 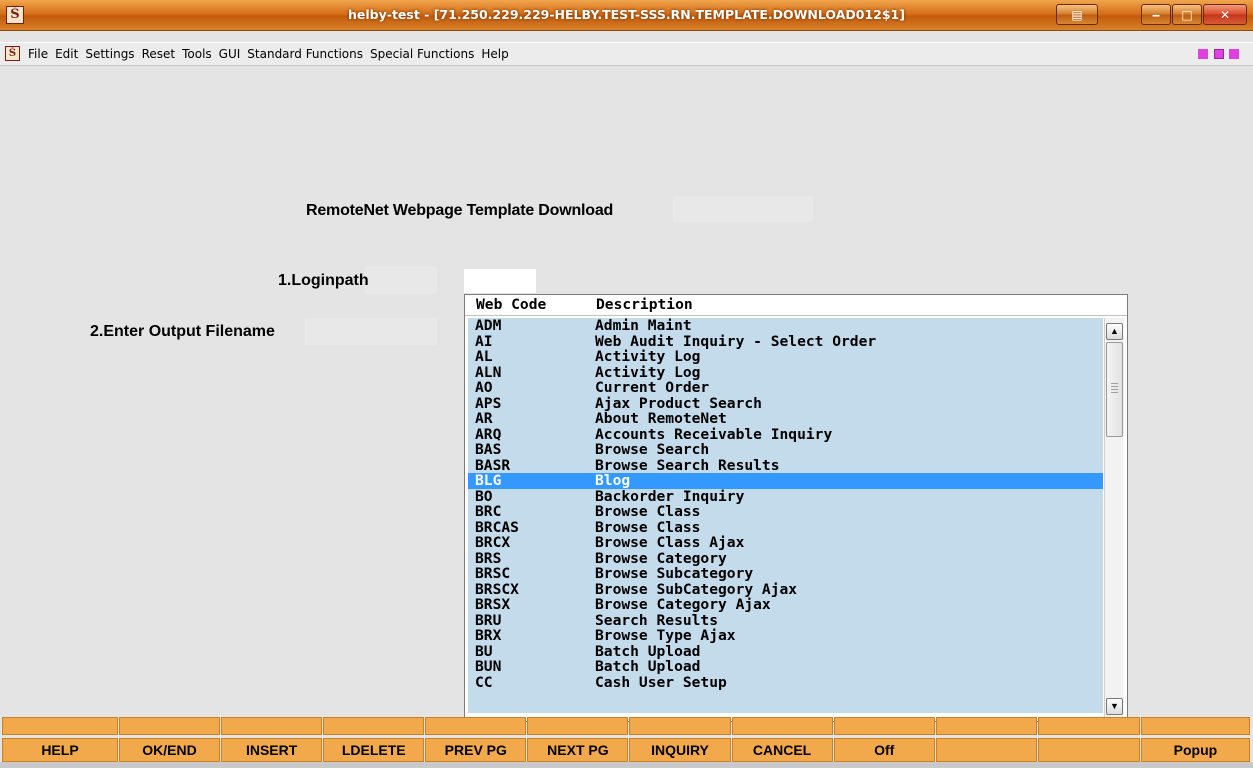 I want to click on web-code-cell: BLG, so click(x=488, y=480).